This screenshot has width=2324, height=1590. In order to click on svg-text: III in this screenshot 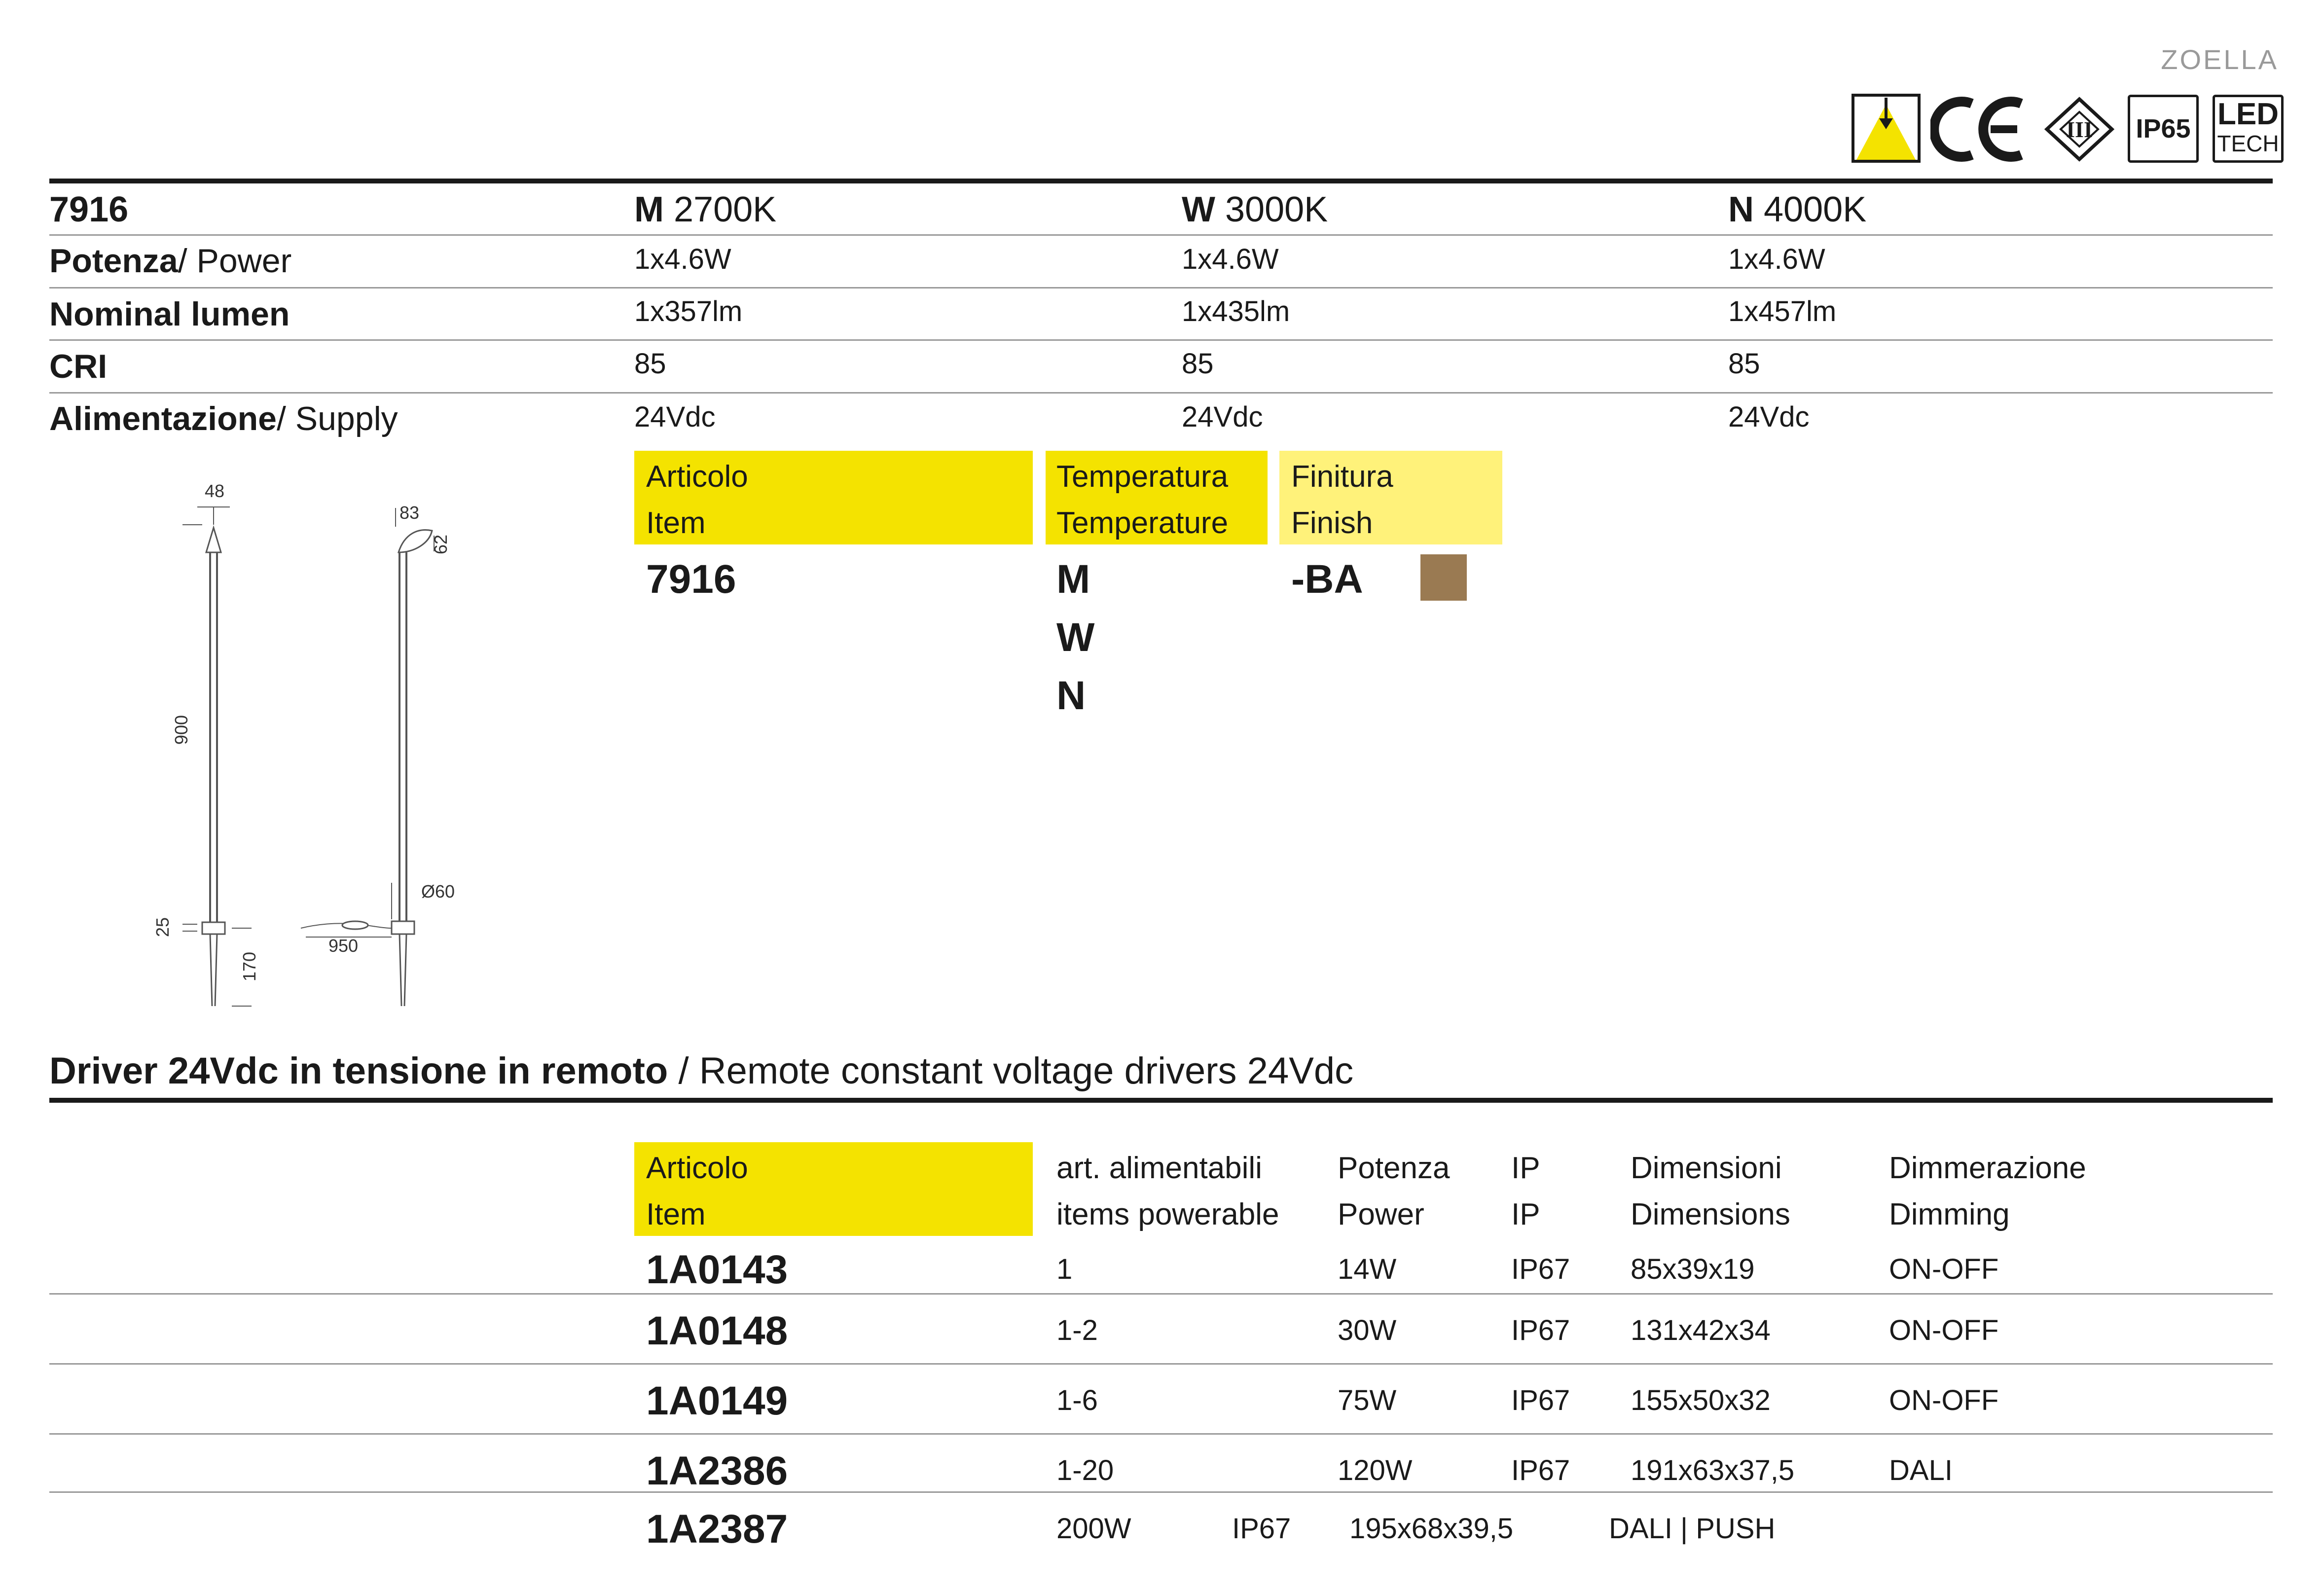, I will do `click(2079, 130)`.